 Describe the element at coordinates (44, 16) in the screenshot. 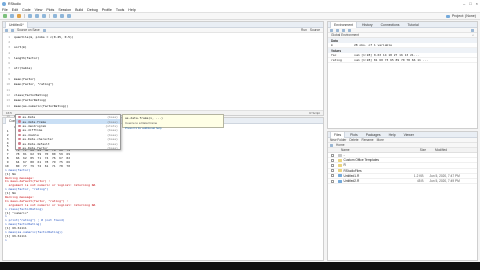

I see `print-icon` at that location.